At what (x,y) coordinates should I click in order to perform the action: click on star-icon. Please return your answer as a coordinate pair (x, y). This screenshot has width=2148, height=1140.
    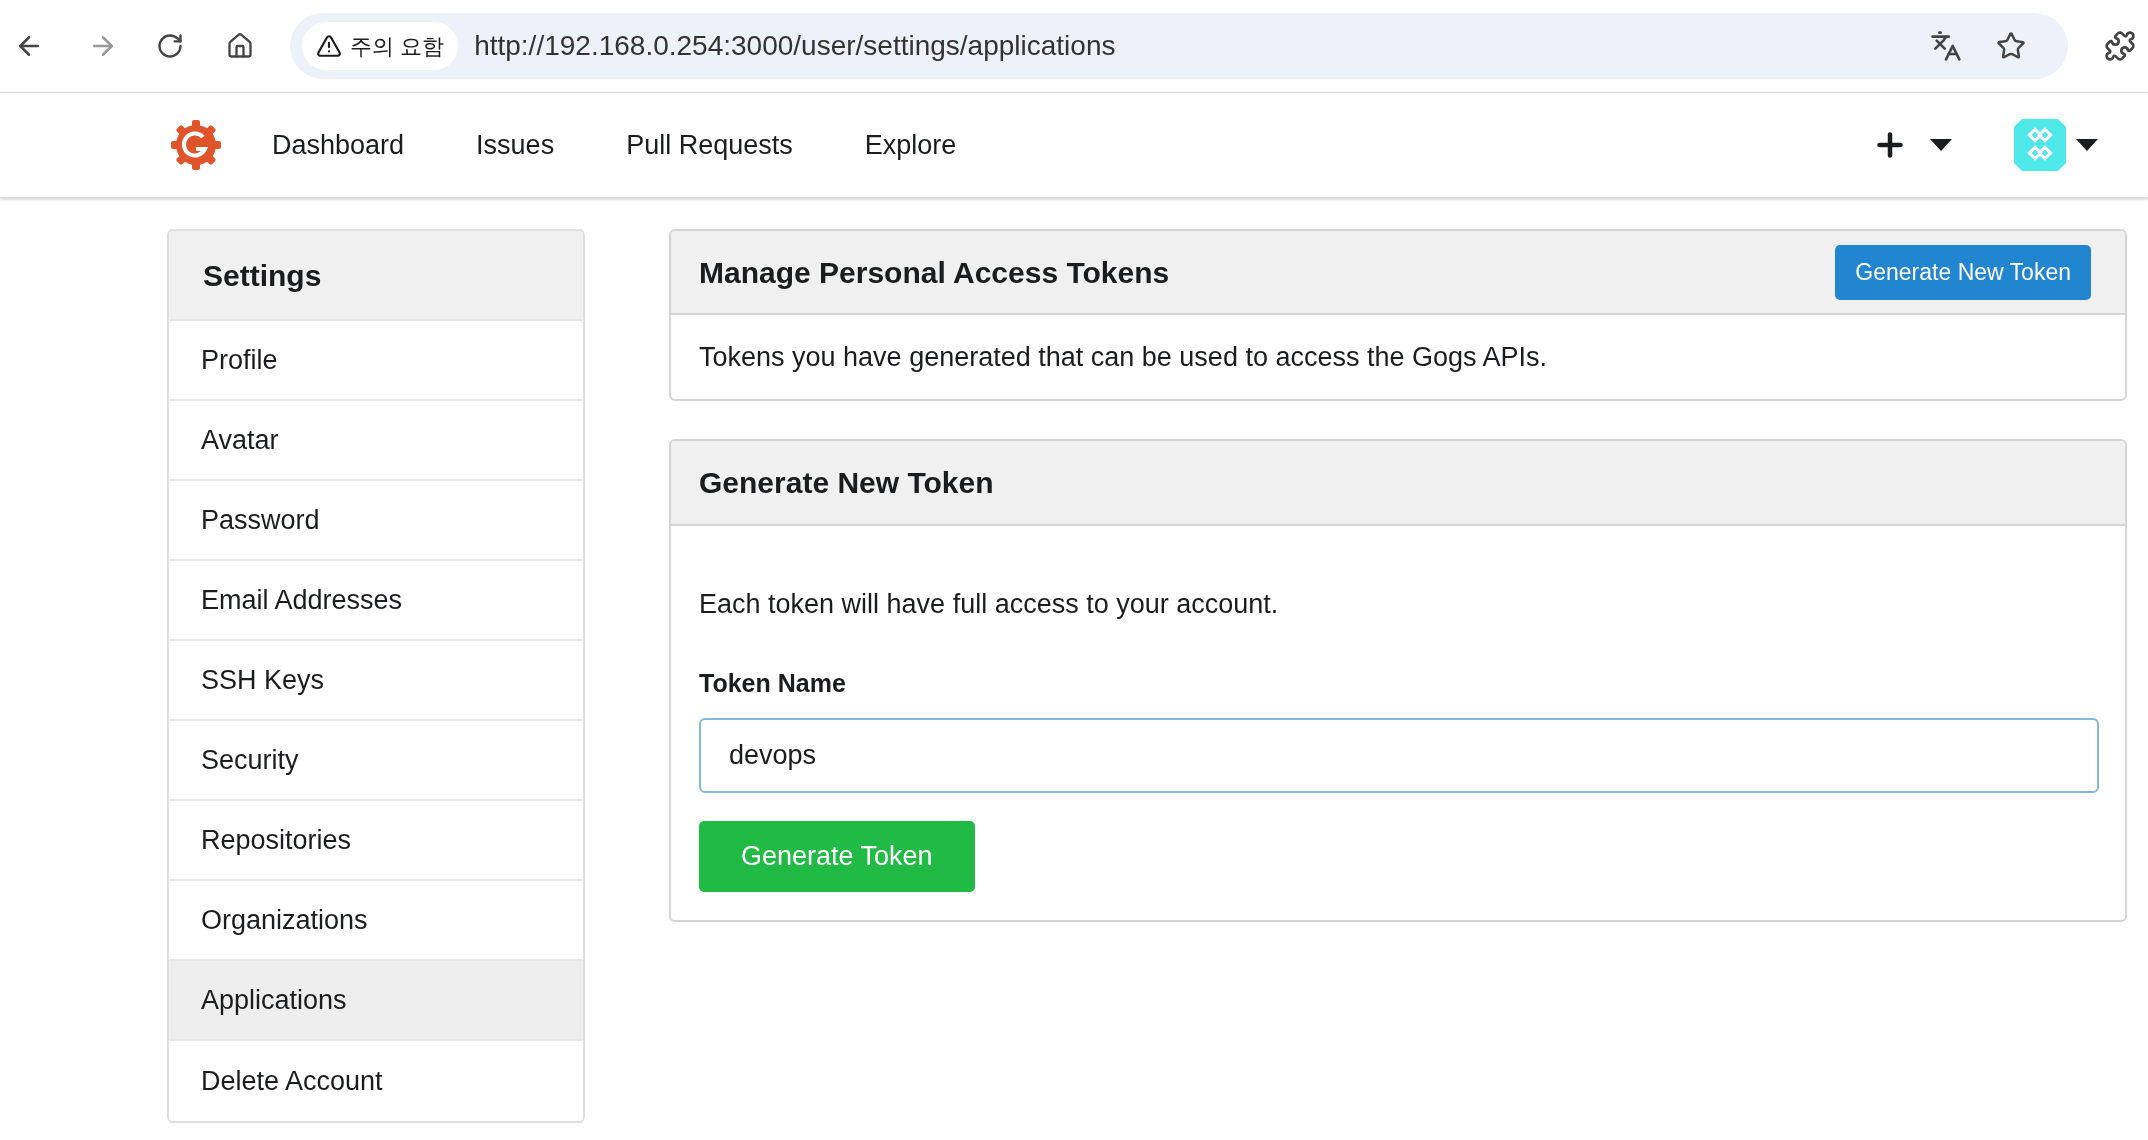
    Looking at the image, I should click on (2011, 46).